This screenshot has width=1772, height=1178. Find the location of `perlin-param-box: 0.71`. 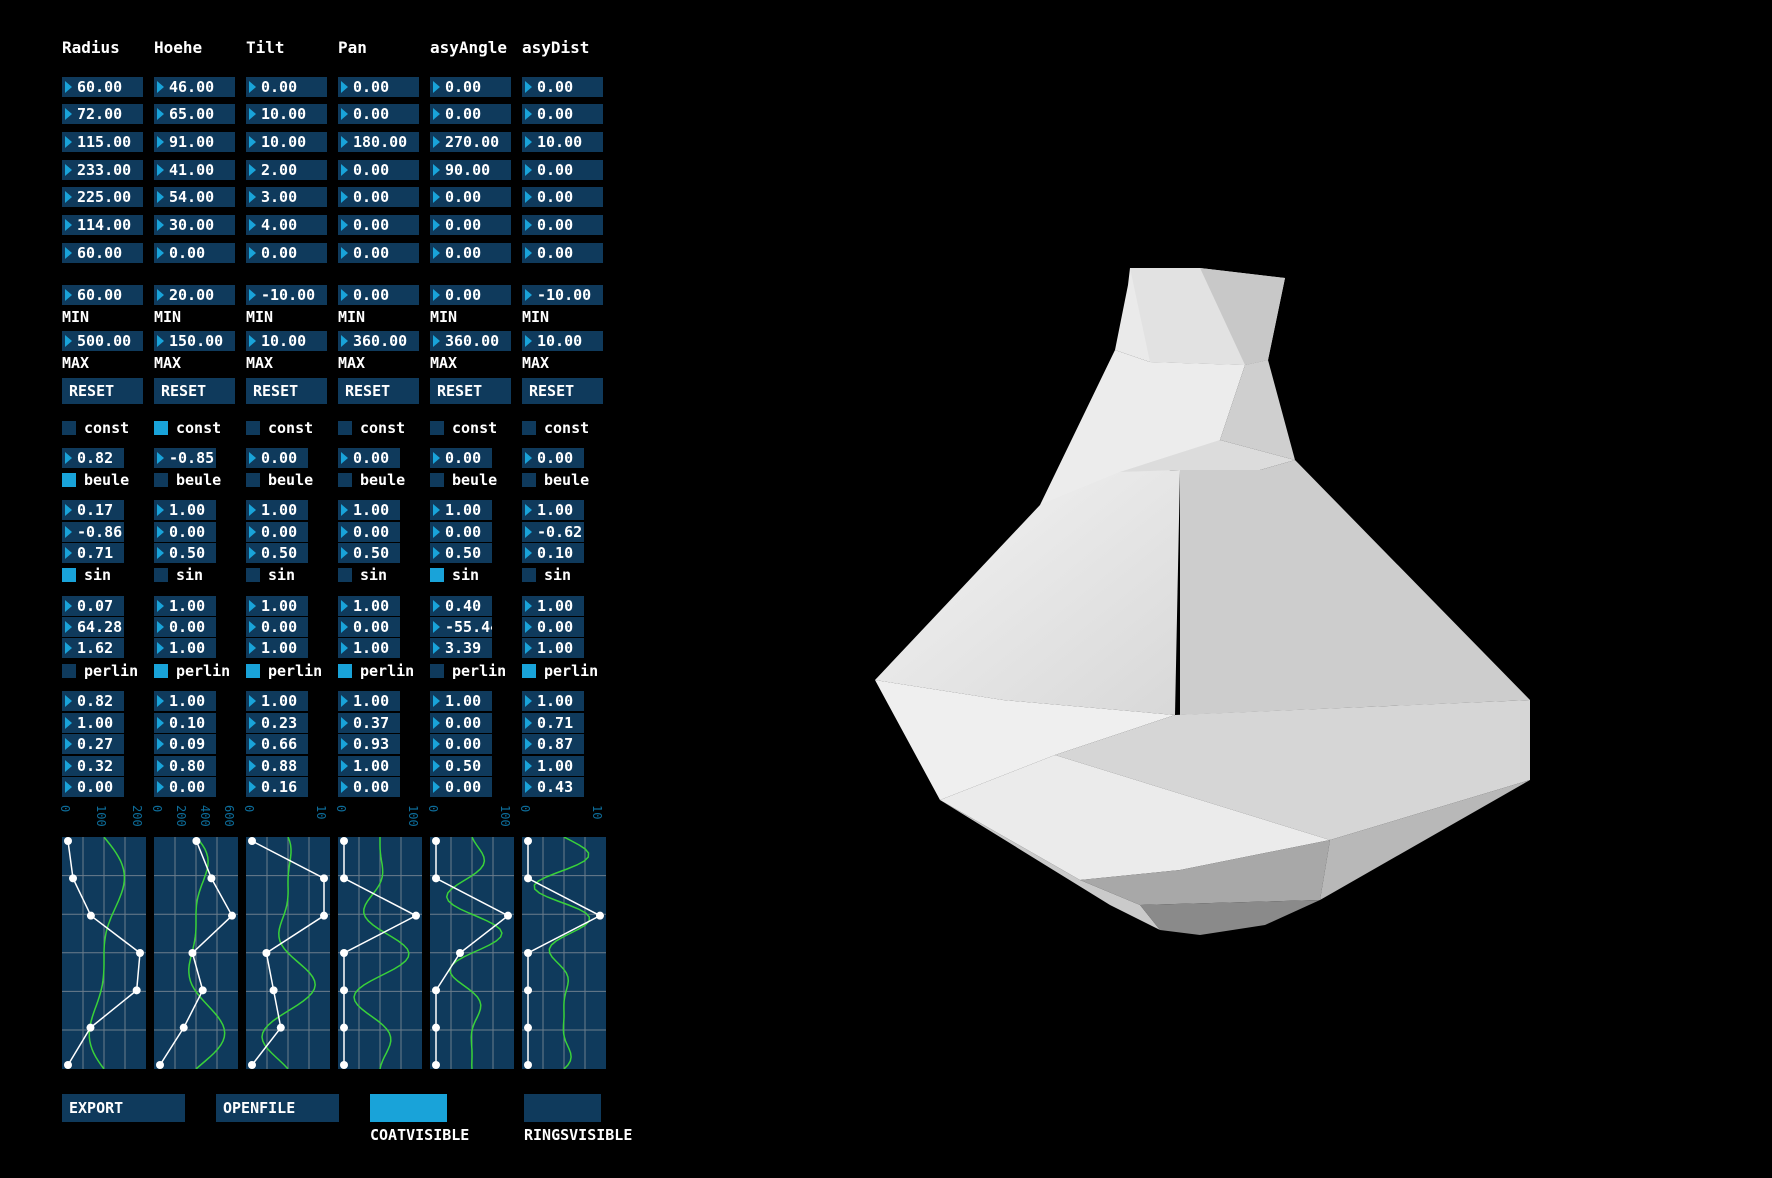

perlin-param-box: 0.71 is located at coordinates (553, 723).